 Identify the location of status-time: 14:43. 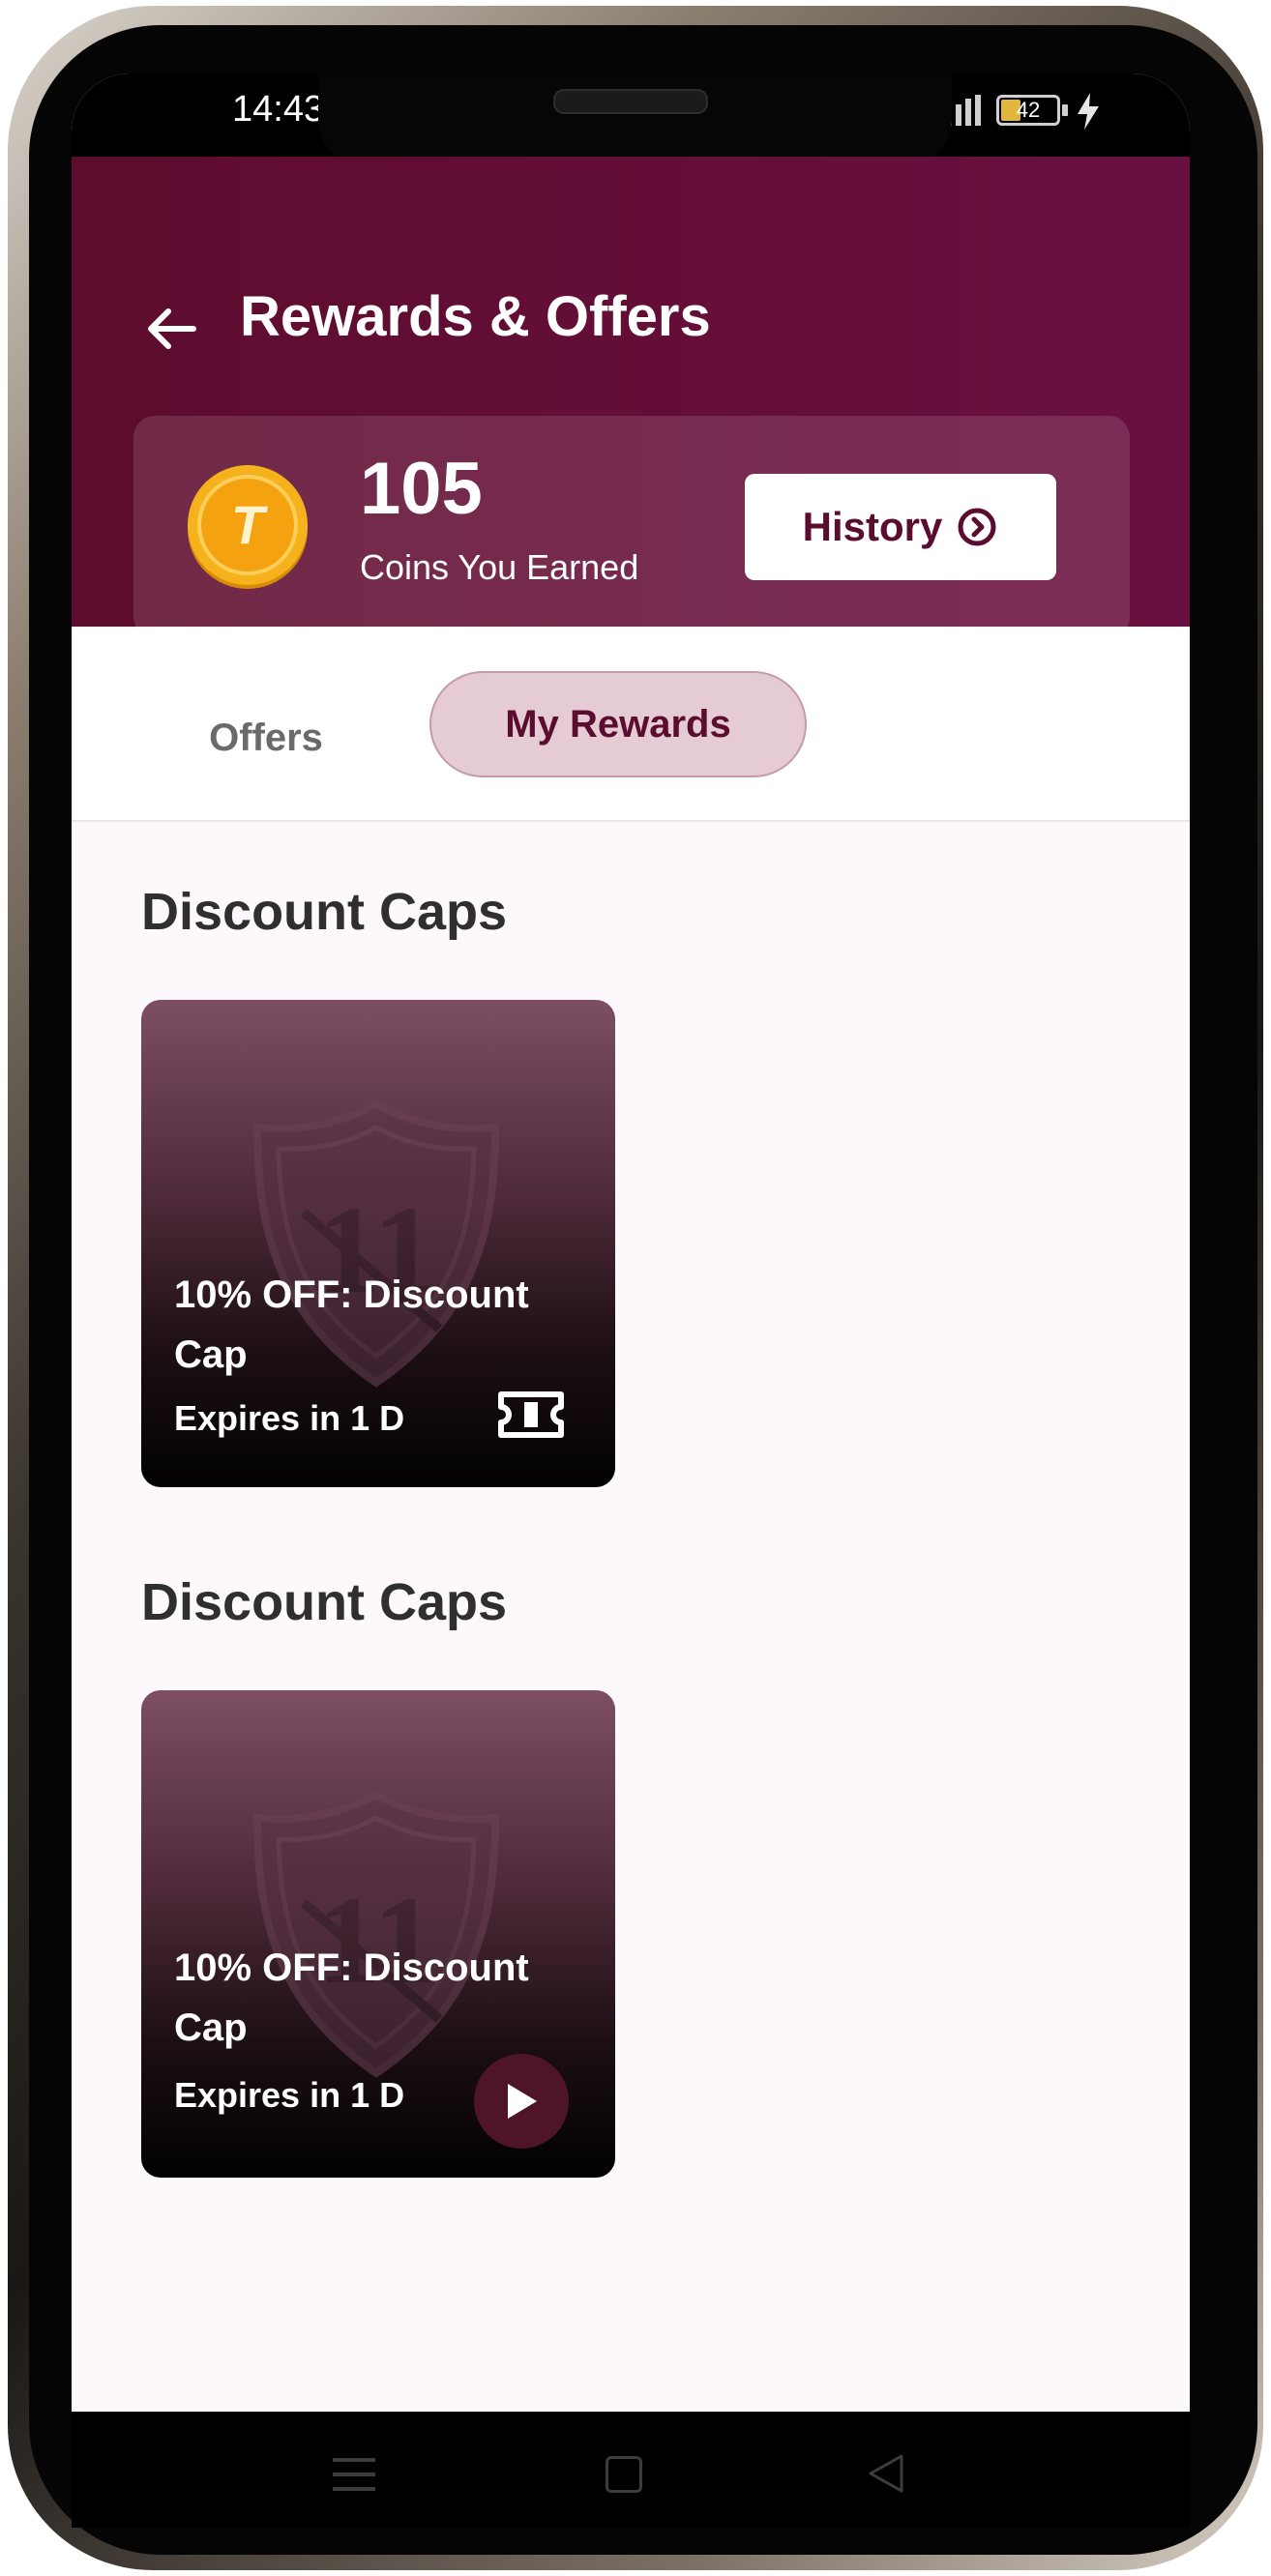
(278, 109).